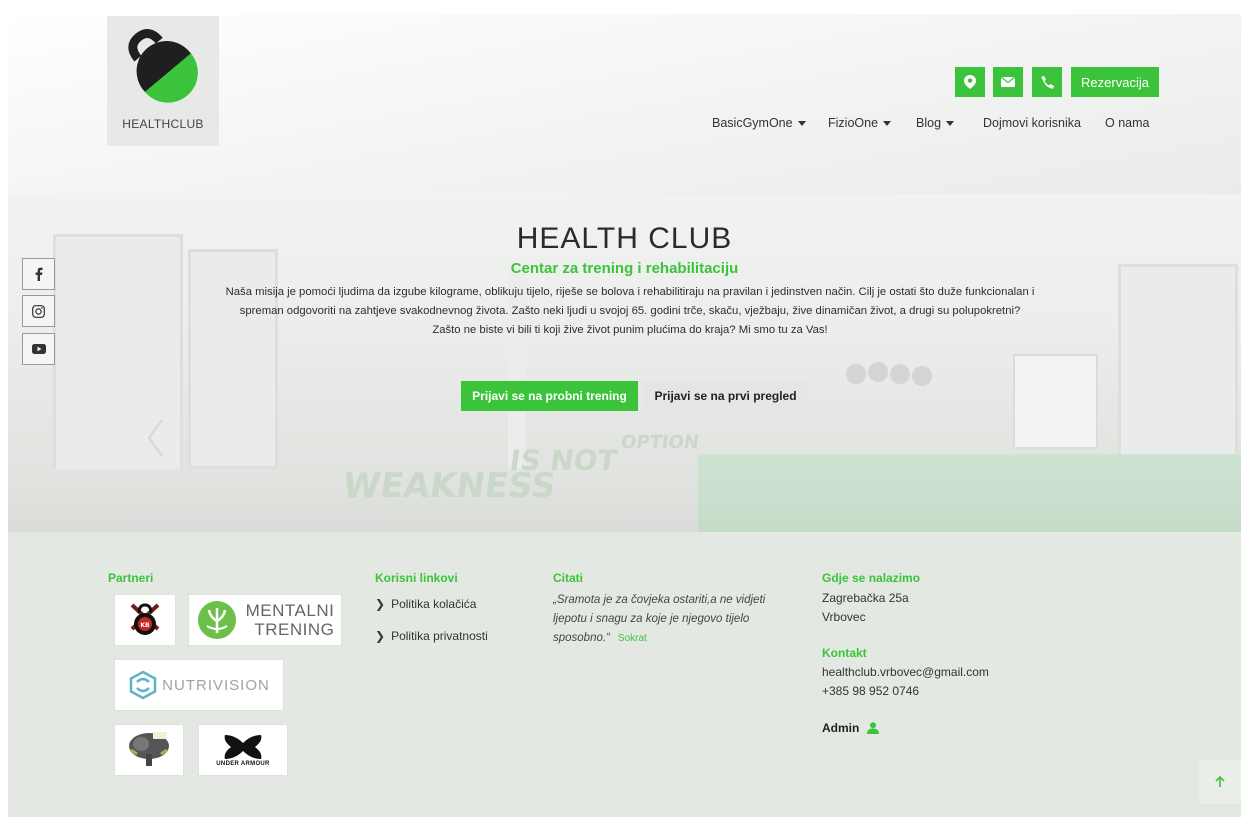  What do you see at coordinates (870, 691) in the screenshot?
I see `contact-phone: +385 98 952 0746` at bounding box center [870, 691].